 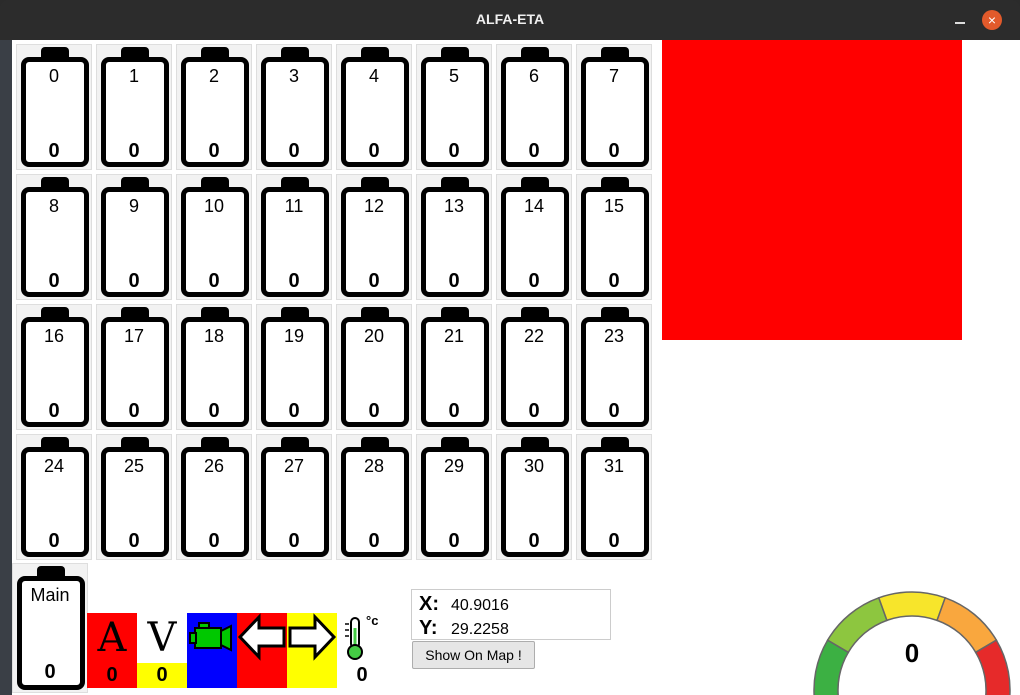 I want to click on battery-cell: 19 0, so click(x=294, y=367).